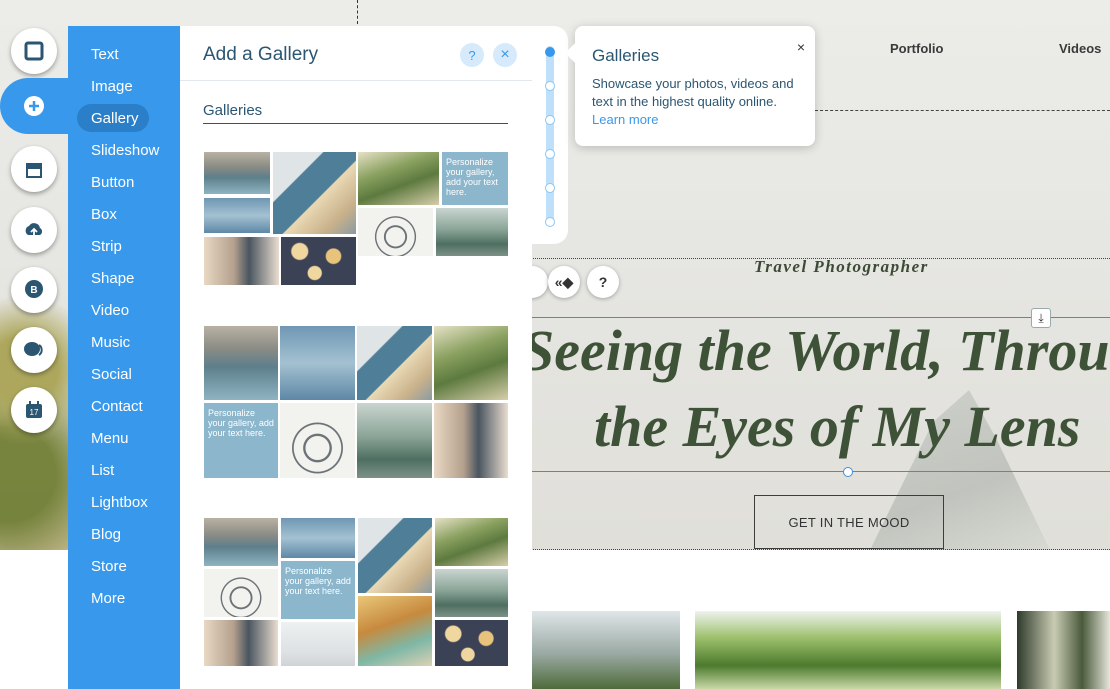  Describe the element at coordinates (34, 350) in the screenshot. I see `chat-icon` at that location.